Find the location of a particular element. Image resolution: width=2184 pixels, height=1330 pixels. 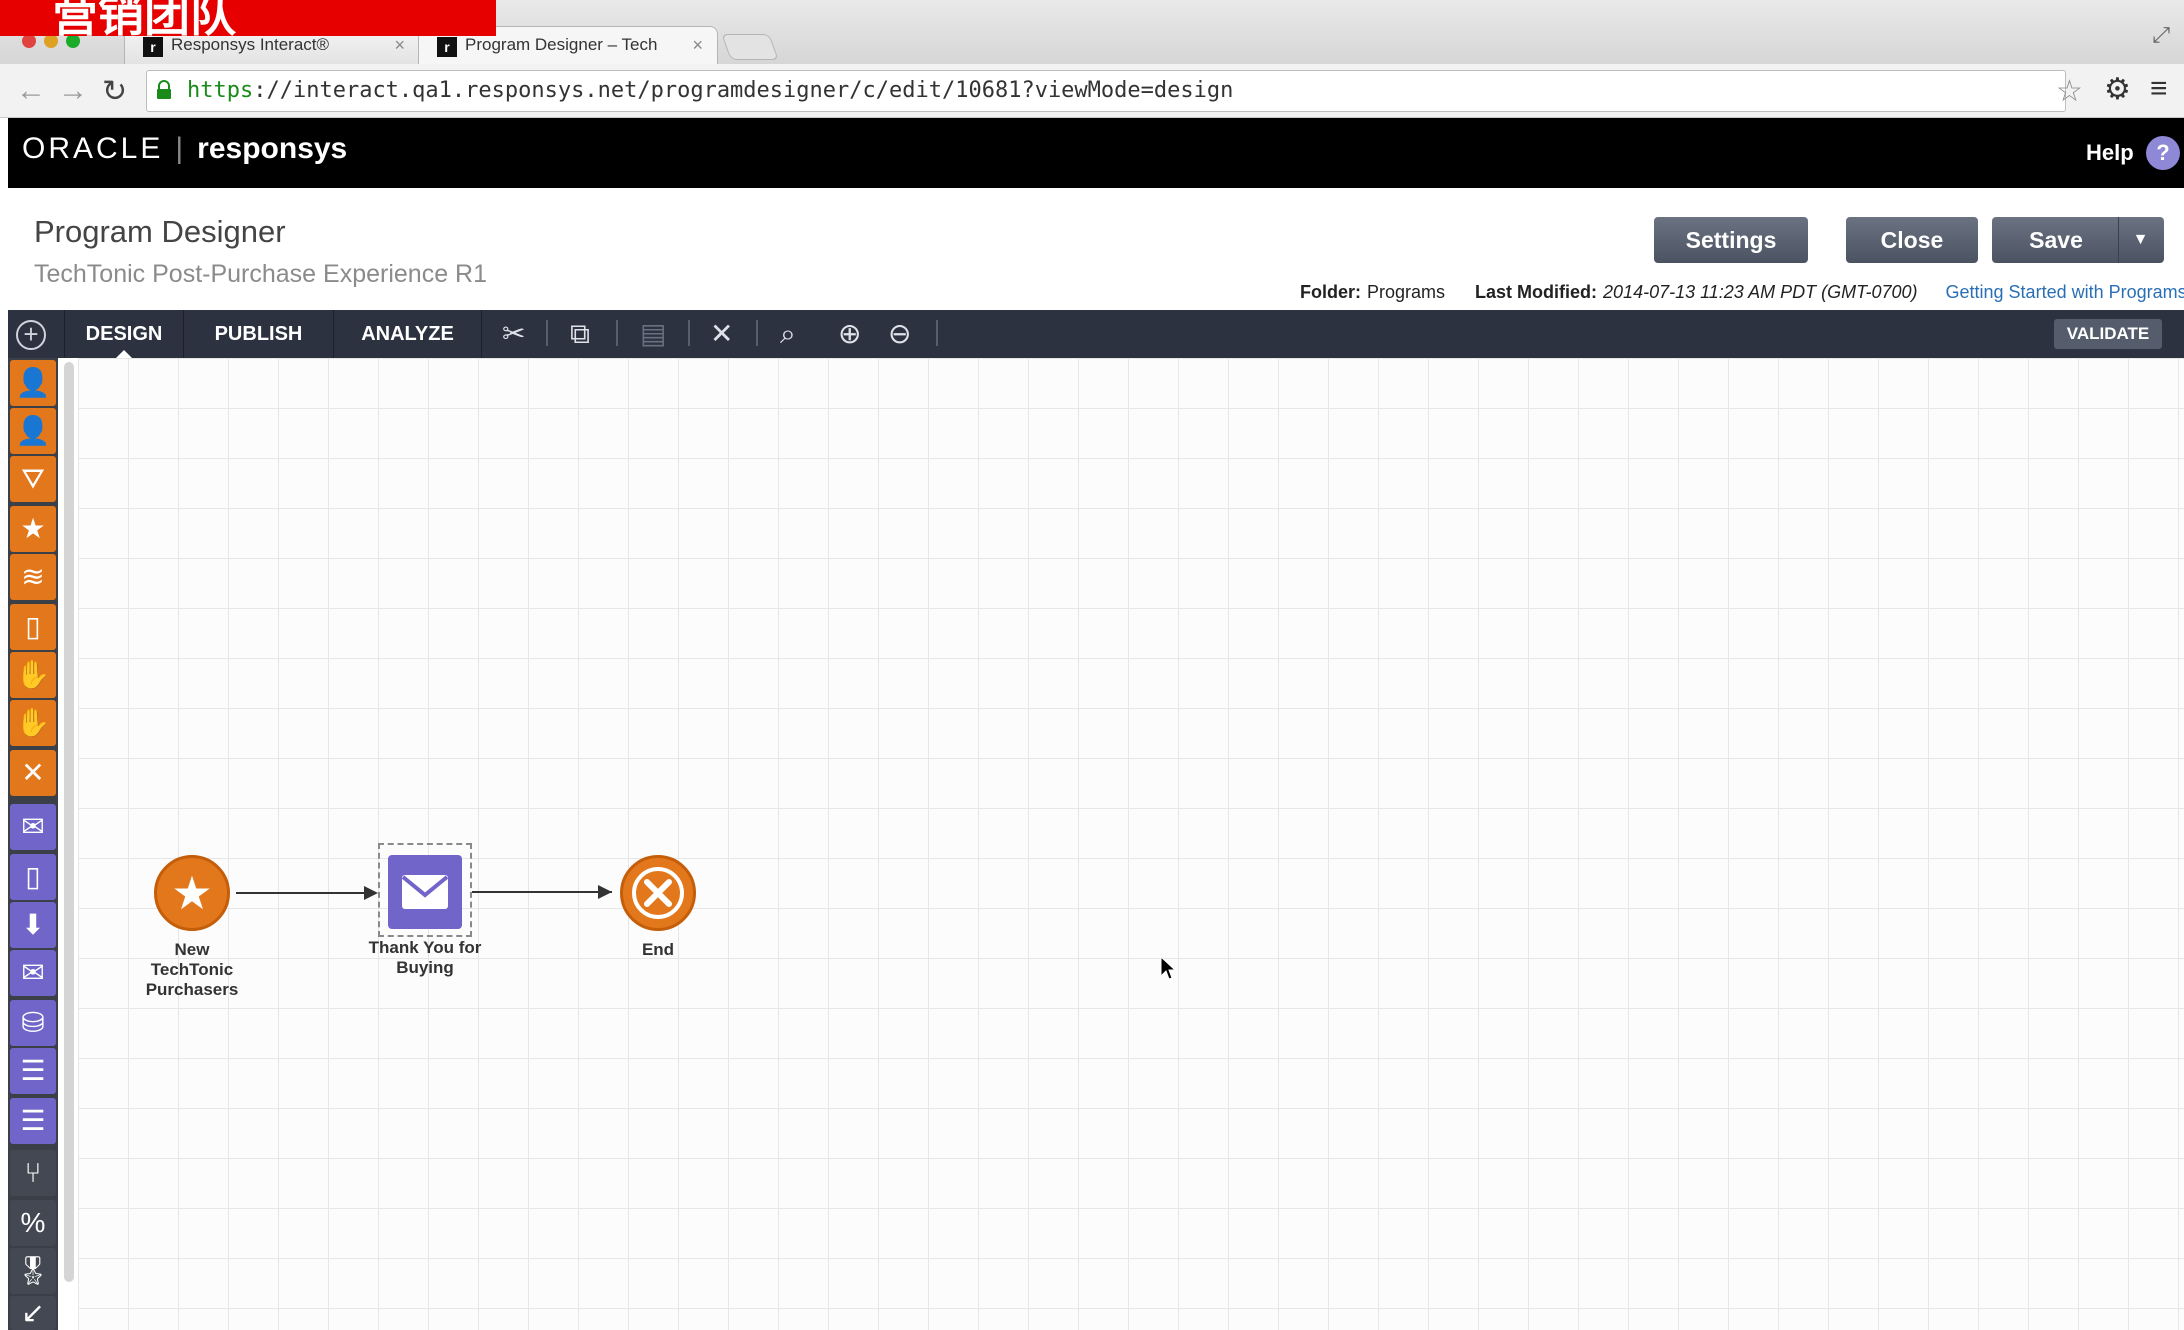

palette-signal-icon: ≋ is located at coordinates (33, 577).